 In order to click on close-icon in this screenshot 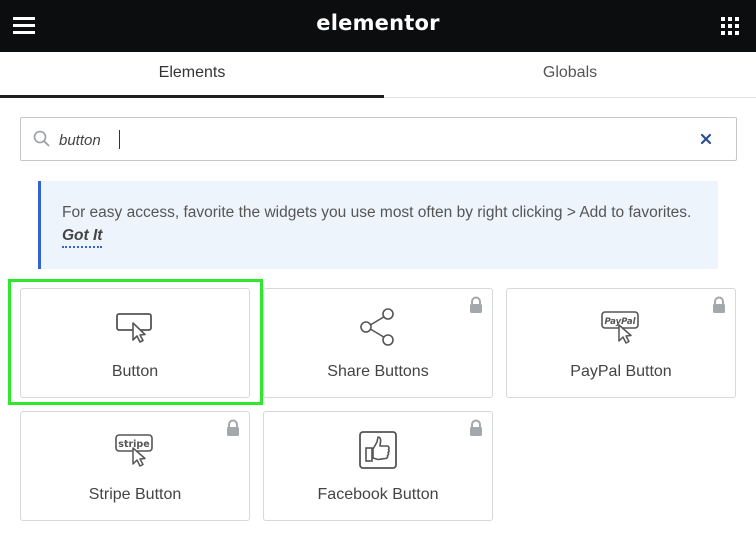, I will do `click(706, 139)`.